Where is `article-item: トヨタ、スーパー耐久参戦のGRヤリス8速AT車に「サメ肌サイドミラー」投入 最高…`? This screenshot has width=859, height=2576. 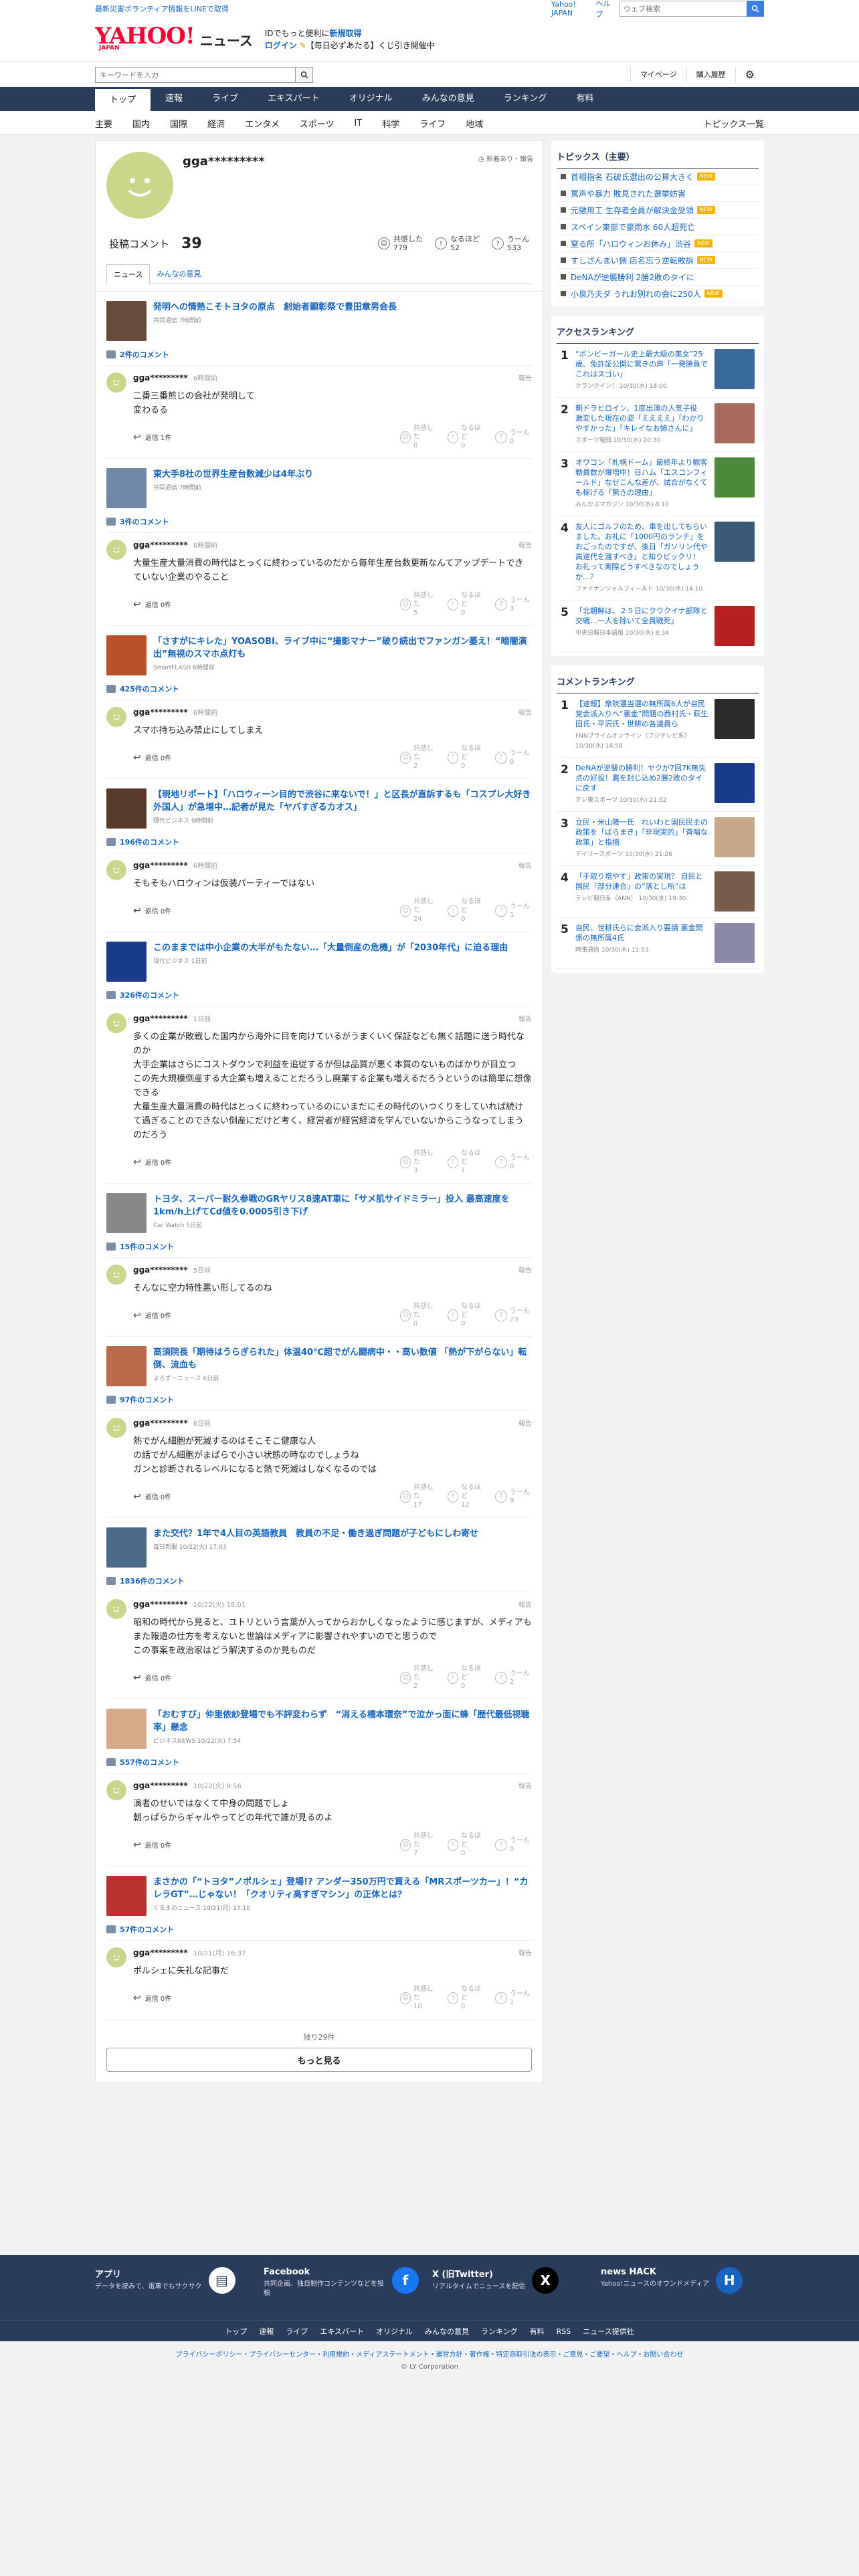
article-item: トヨタ、スーパー耐久参戦のGRヤリス8速AT車に「サメ肌サイドミラー」投入 最高… is located at coordinates (319, 1212).